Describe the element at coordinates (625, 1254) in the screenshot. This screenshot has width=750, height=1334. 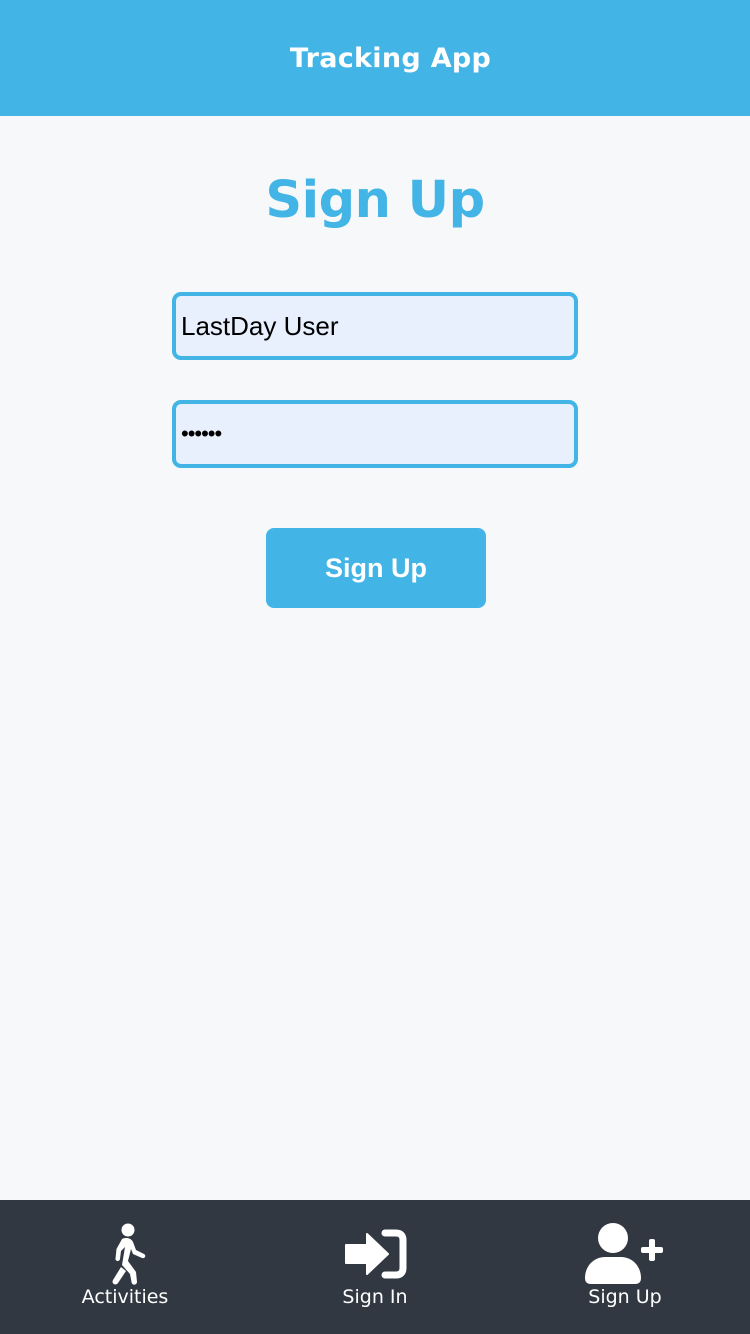
I see `user-plus-icon` at that location.